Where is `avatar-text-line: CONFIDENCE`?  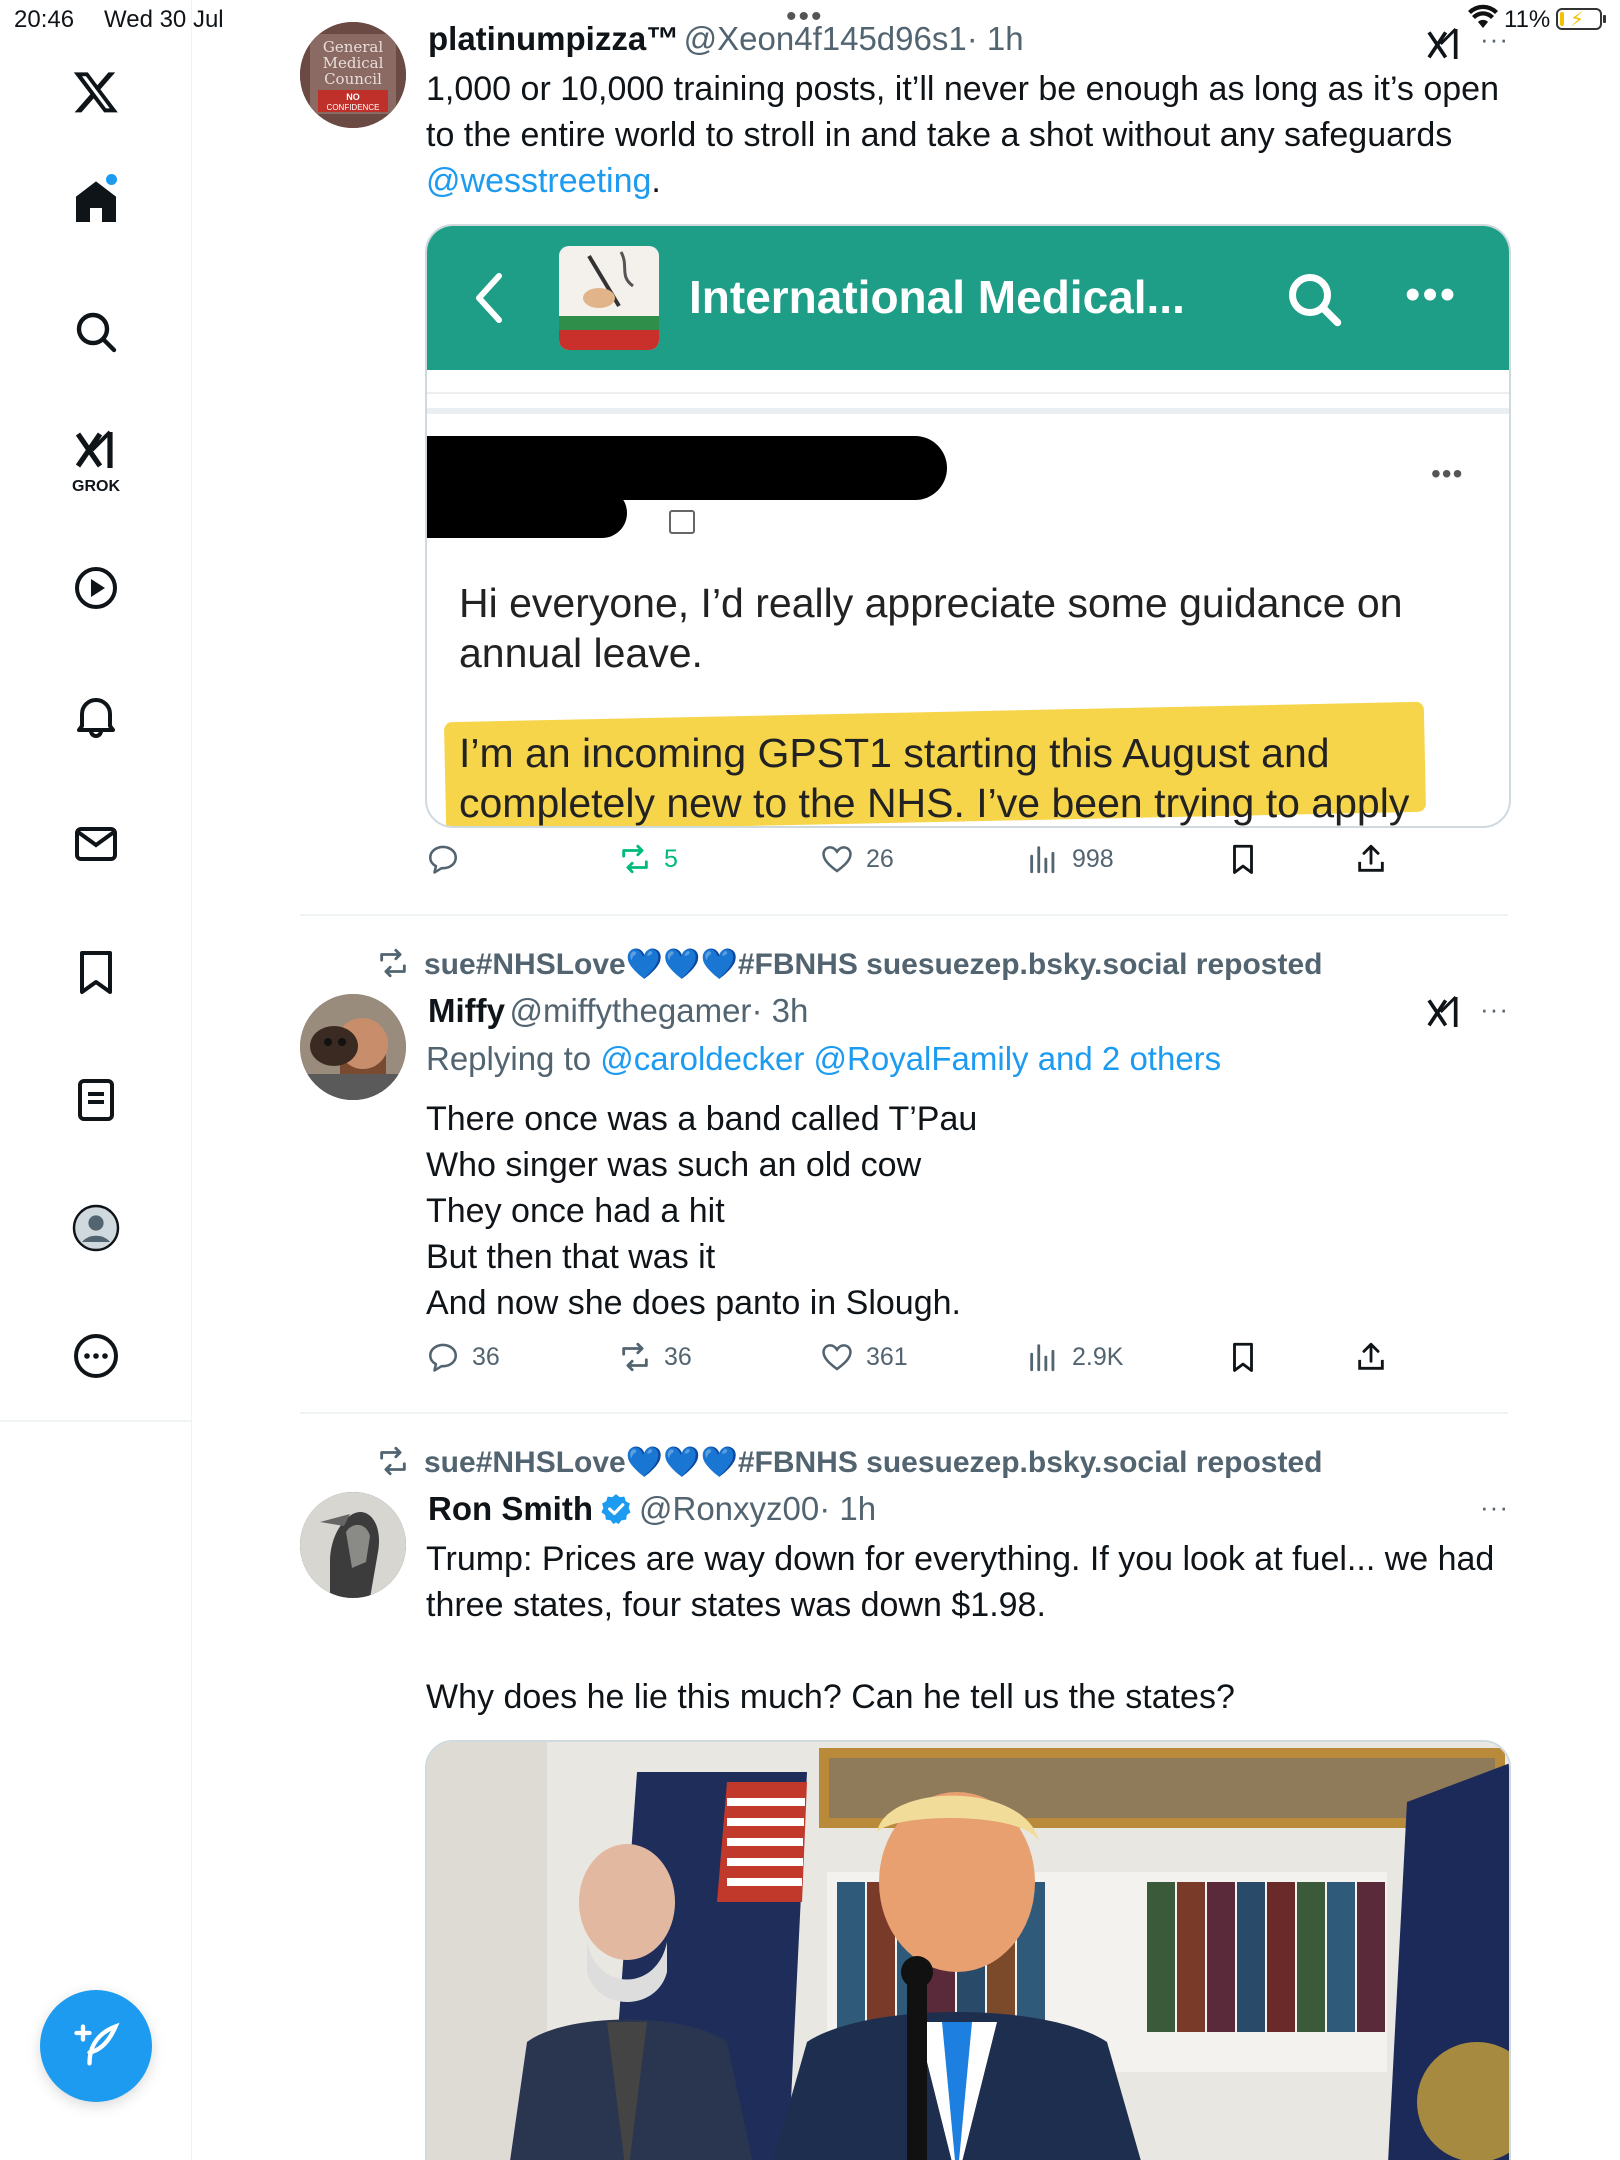
avatar-text-line: CONFIDENCE is located at coordinates (353, 107).